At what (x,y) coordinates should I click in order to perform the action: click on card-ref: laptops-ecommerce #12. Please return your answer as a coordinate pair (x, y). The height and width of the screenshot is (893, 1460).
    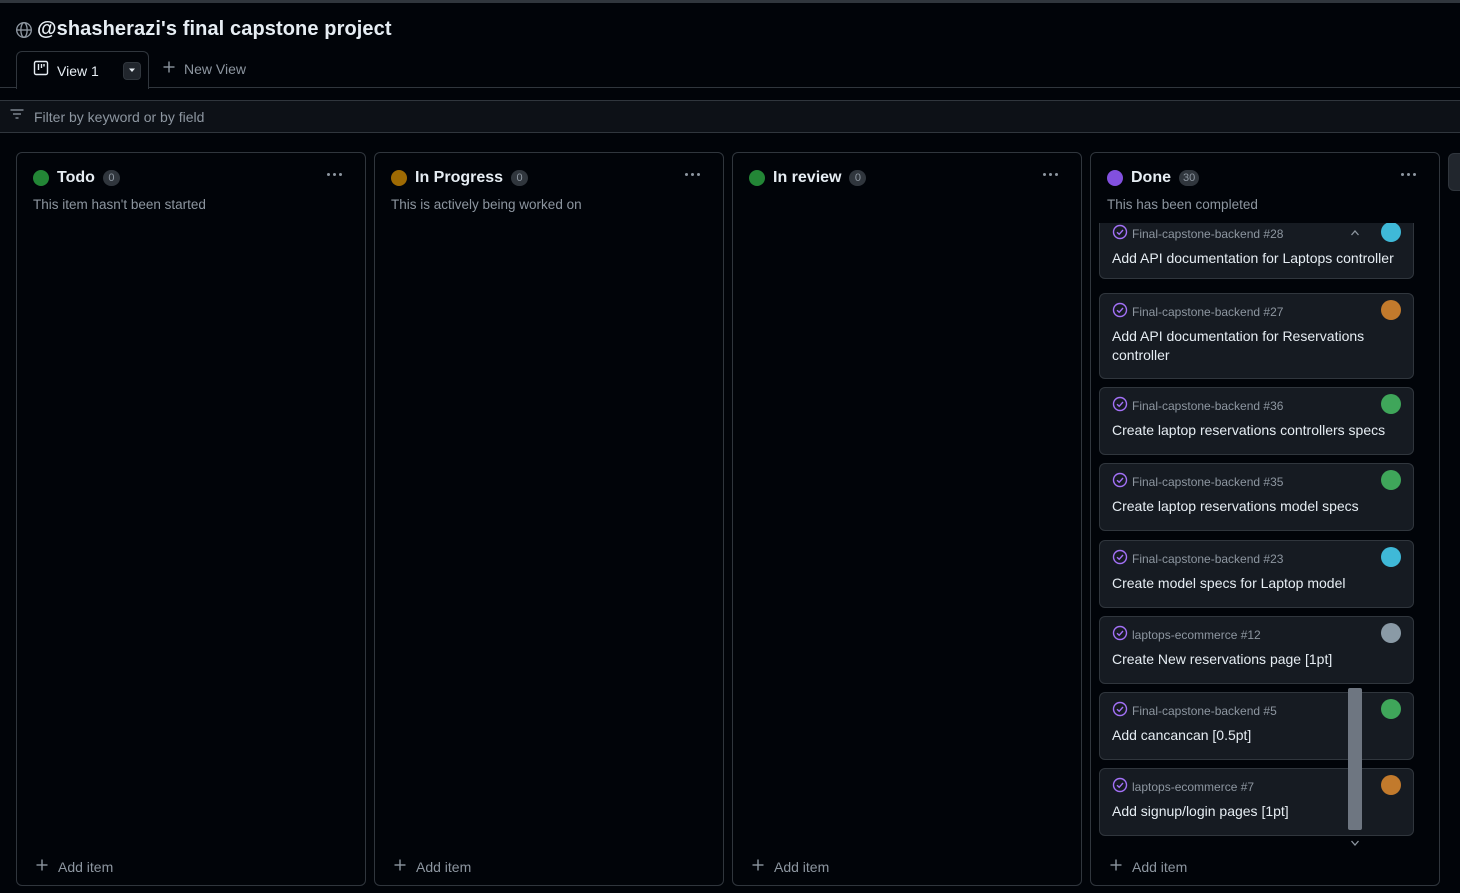
    Looking at the image, I should click on (1186, 634).